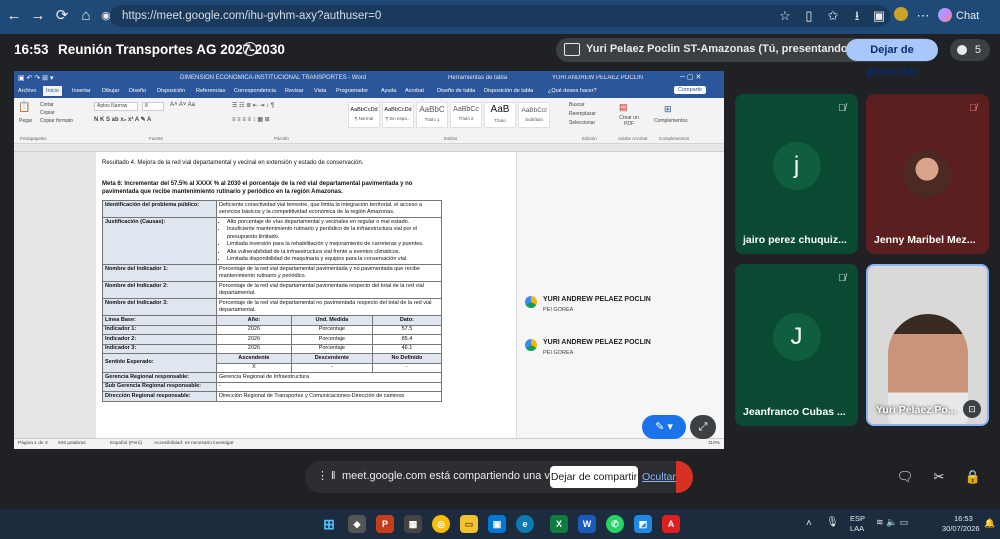  Describe the element at coordinates (24, 107) in the screenshot. I see `paste-icon: 📋` at that location.